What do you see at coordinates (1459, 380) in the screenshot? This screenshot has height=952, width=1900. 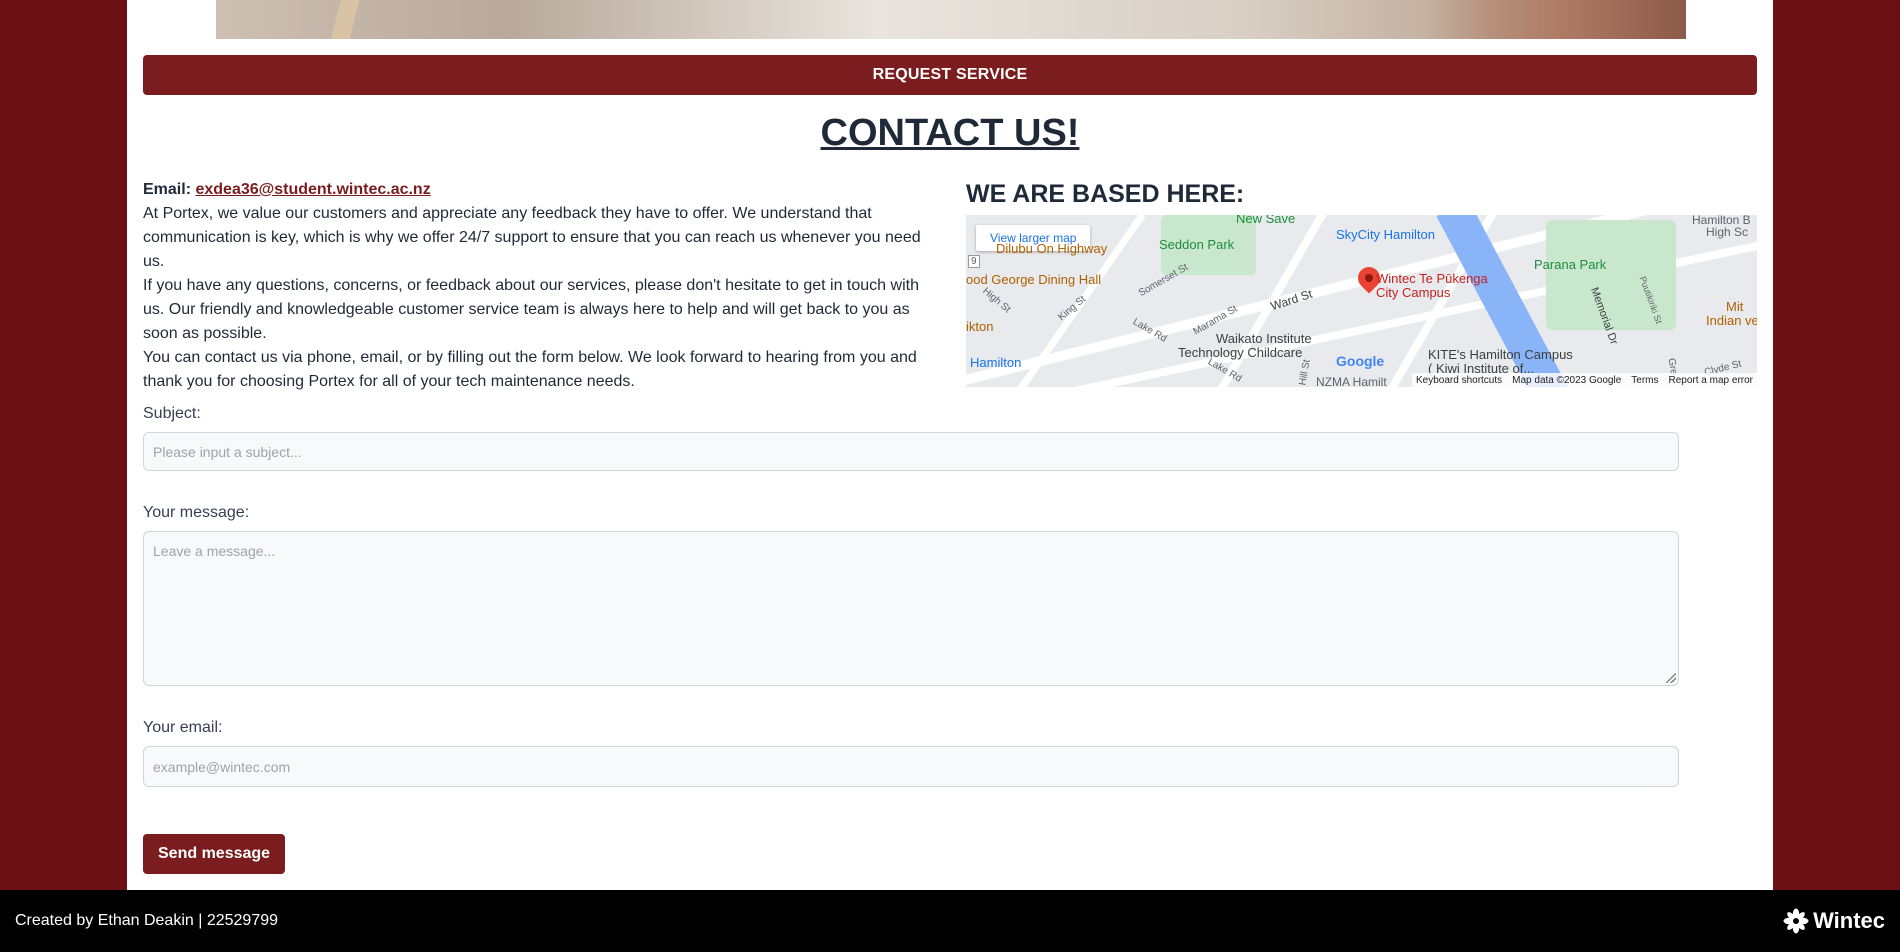 I see `map-keyboard-shortcuts: Keyboard shortcuts` at bounding box center [1459, 380].